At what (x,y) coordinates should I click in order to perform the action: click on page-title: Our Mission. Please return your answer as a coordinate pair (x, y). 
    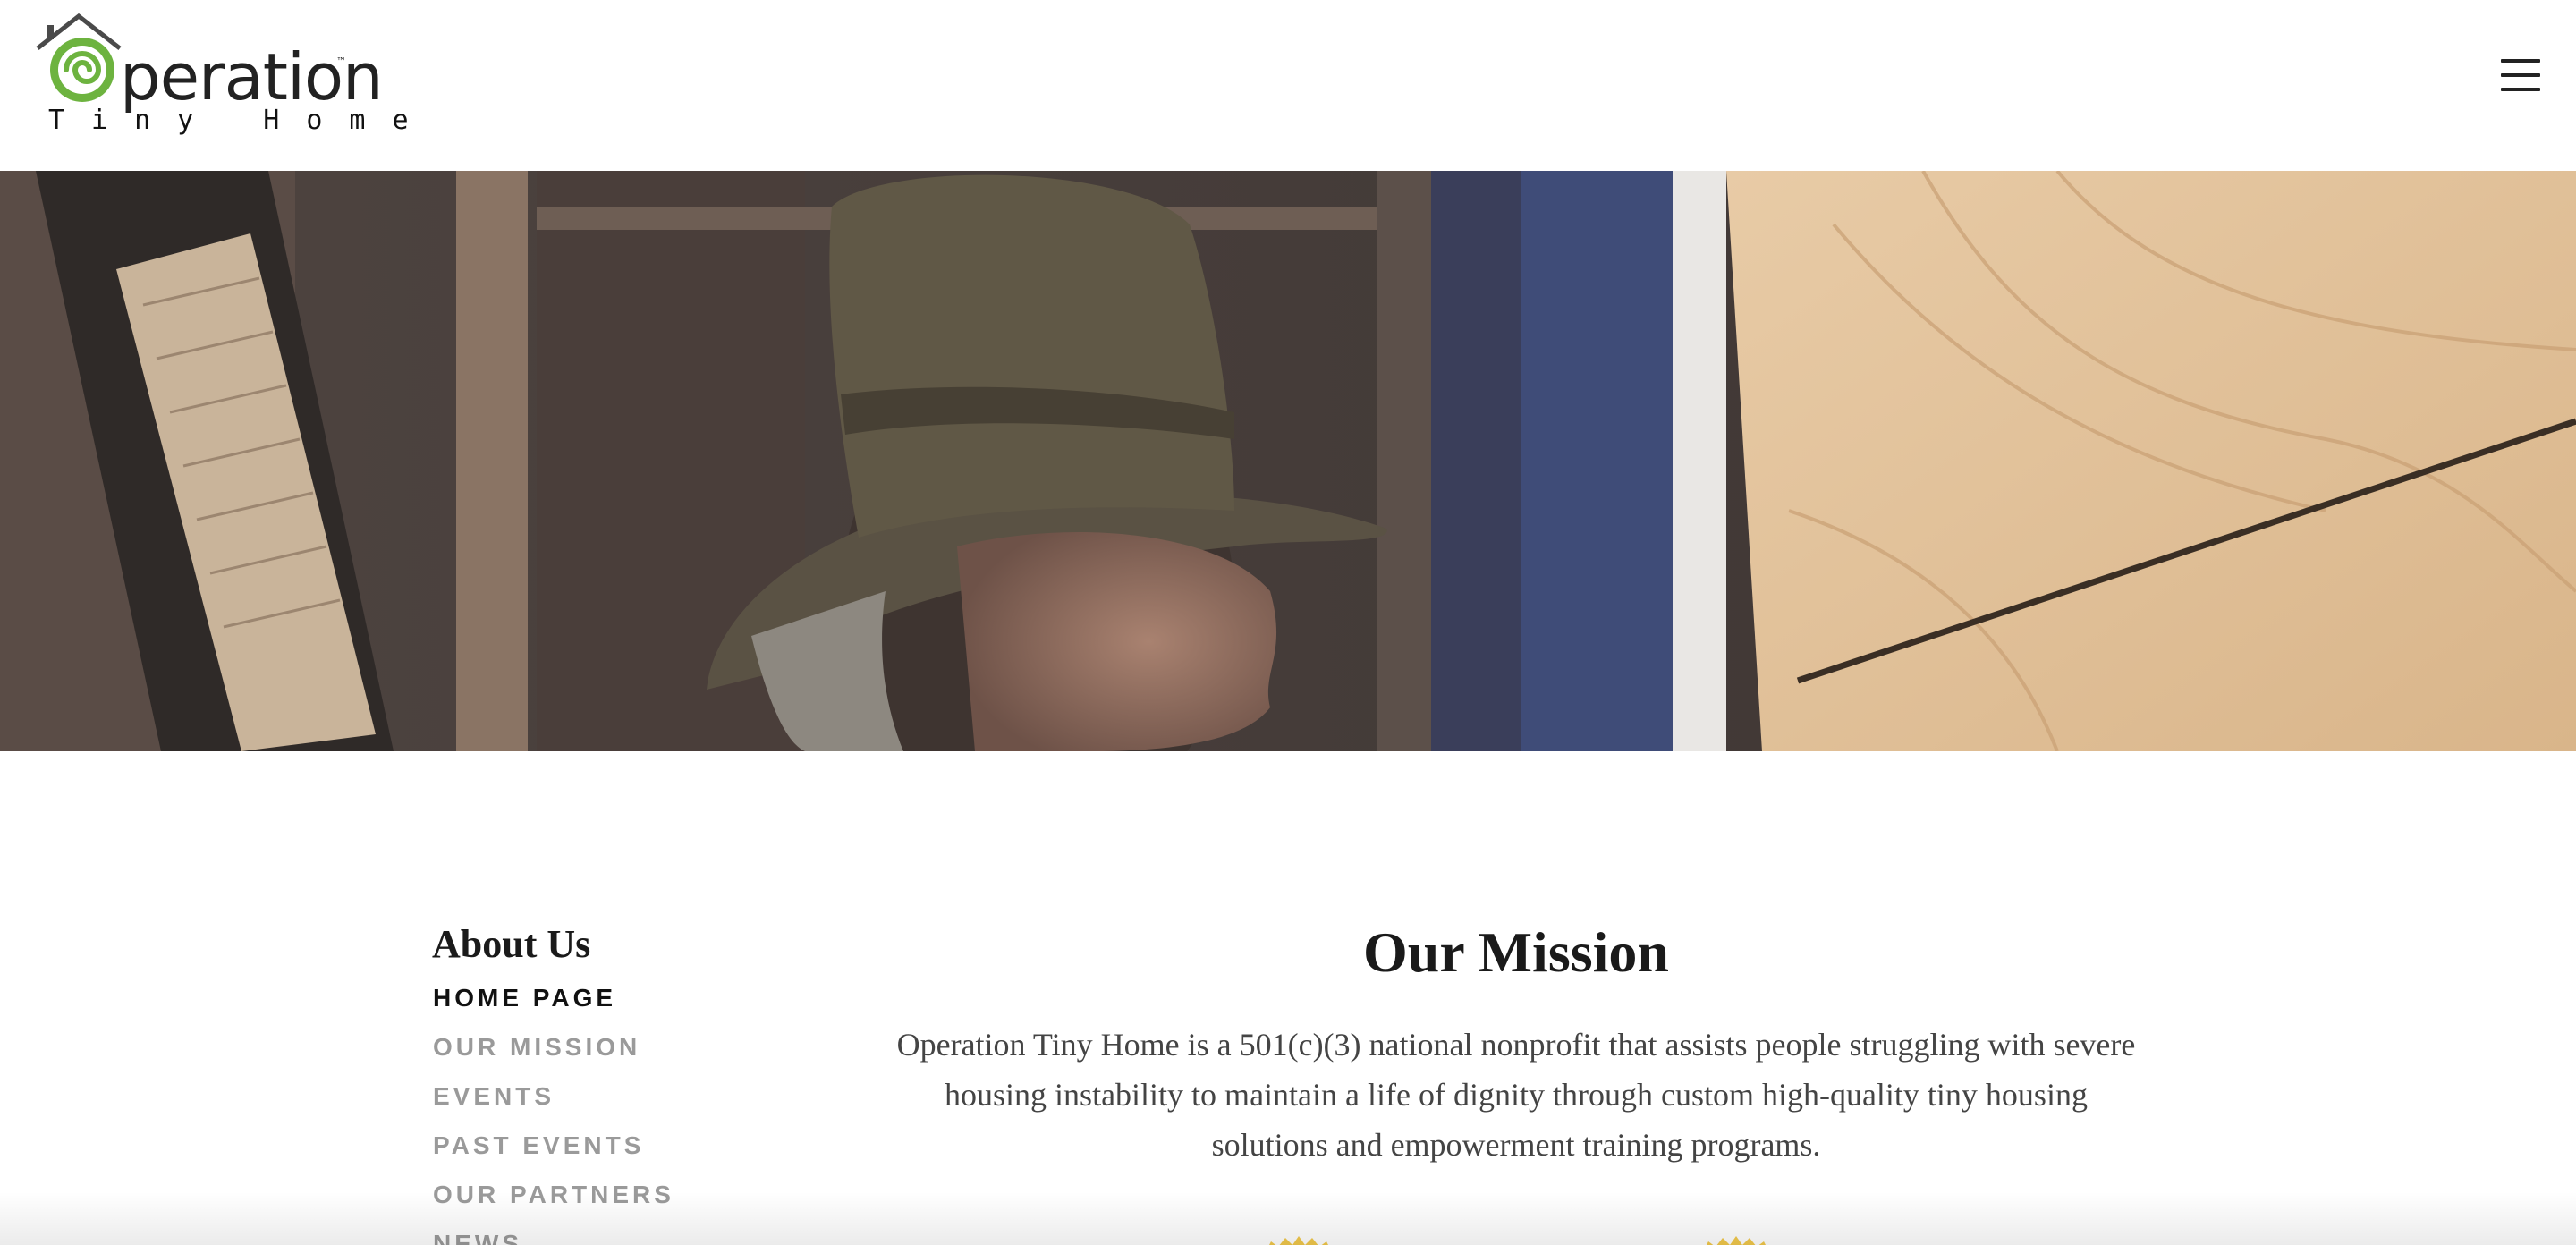
    Looking at the image, I should click on (1516, 952).